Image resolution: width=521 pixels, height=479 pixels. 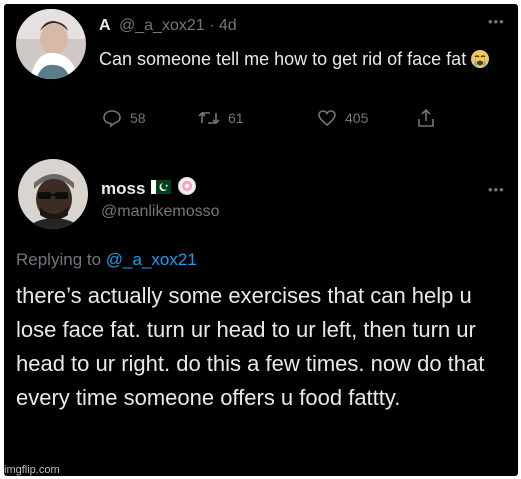 What do you see at coordinates (112, 119) in the screenshot?
I see `reply-icon` at bounding box center [112, 119].